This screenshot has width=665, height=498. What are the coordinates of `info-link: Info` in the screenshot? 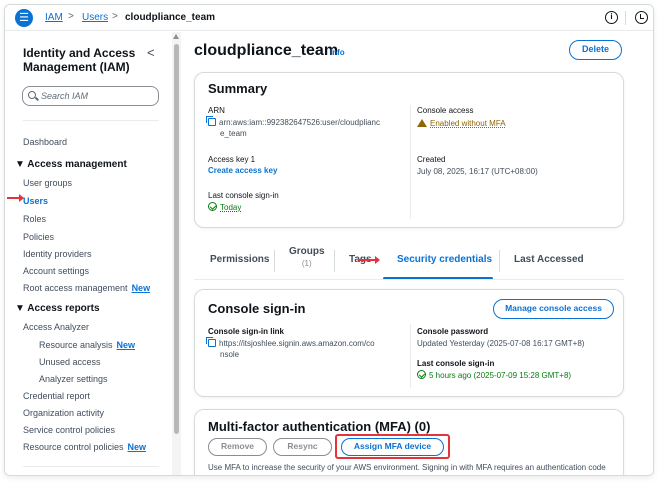 It's located at (337, 52).